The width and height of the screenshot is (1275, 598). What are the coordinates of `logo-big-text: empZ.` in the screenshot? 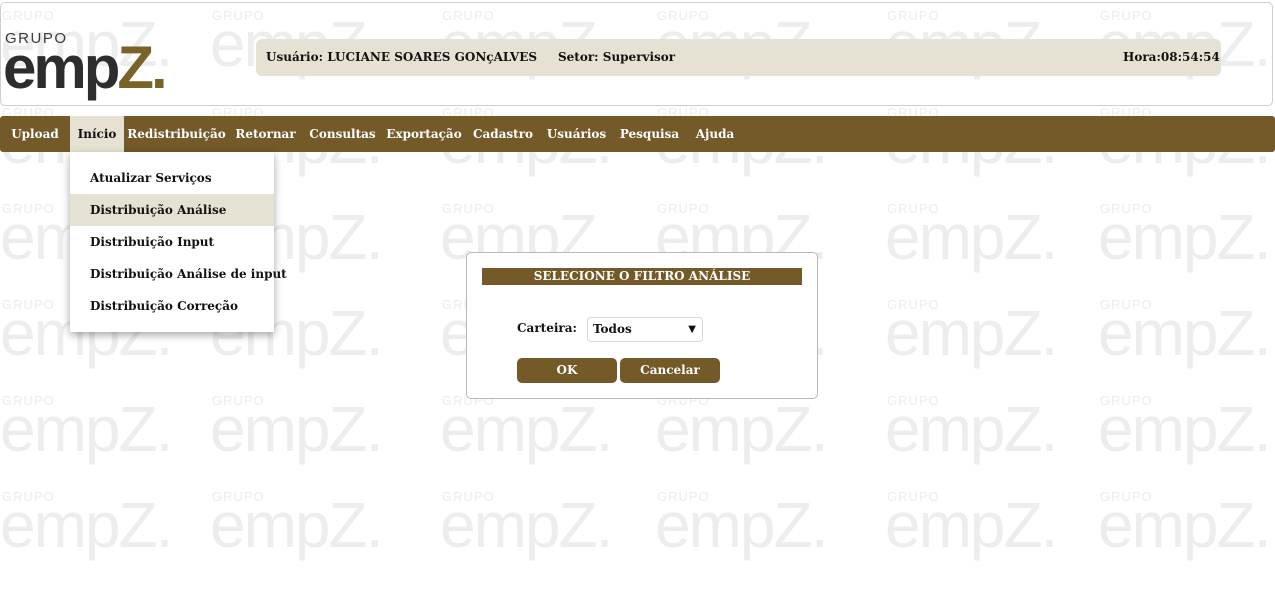 It's located at (85, 67).